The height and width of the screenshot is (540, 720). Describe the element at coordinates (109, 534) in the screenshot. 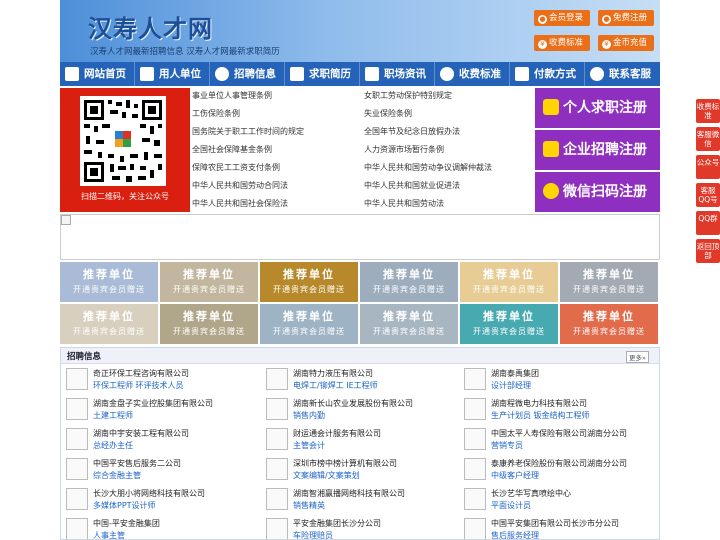

I see `job-positions: 人事主管` at that location.